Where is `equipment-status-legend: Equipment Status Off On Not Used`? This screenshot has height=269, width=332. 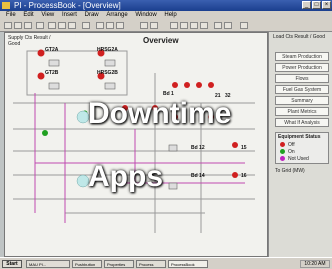
equipment-status-legend: Equipment Status Off On Not Used is located at coordinates (302, 148).